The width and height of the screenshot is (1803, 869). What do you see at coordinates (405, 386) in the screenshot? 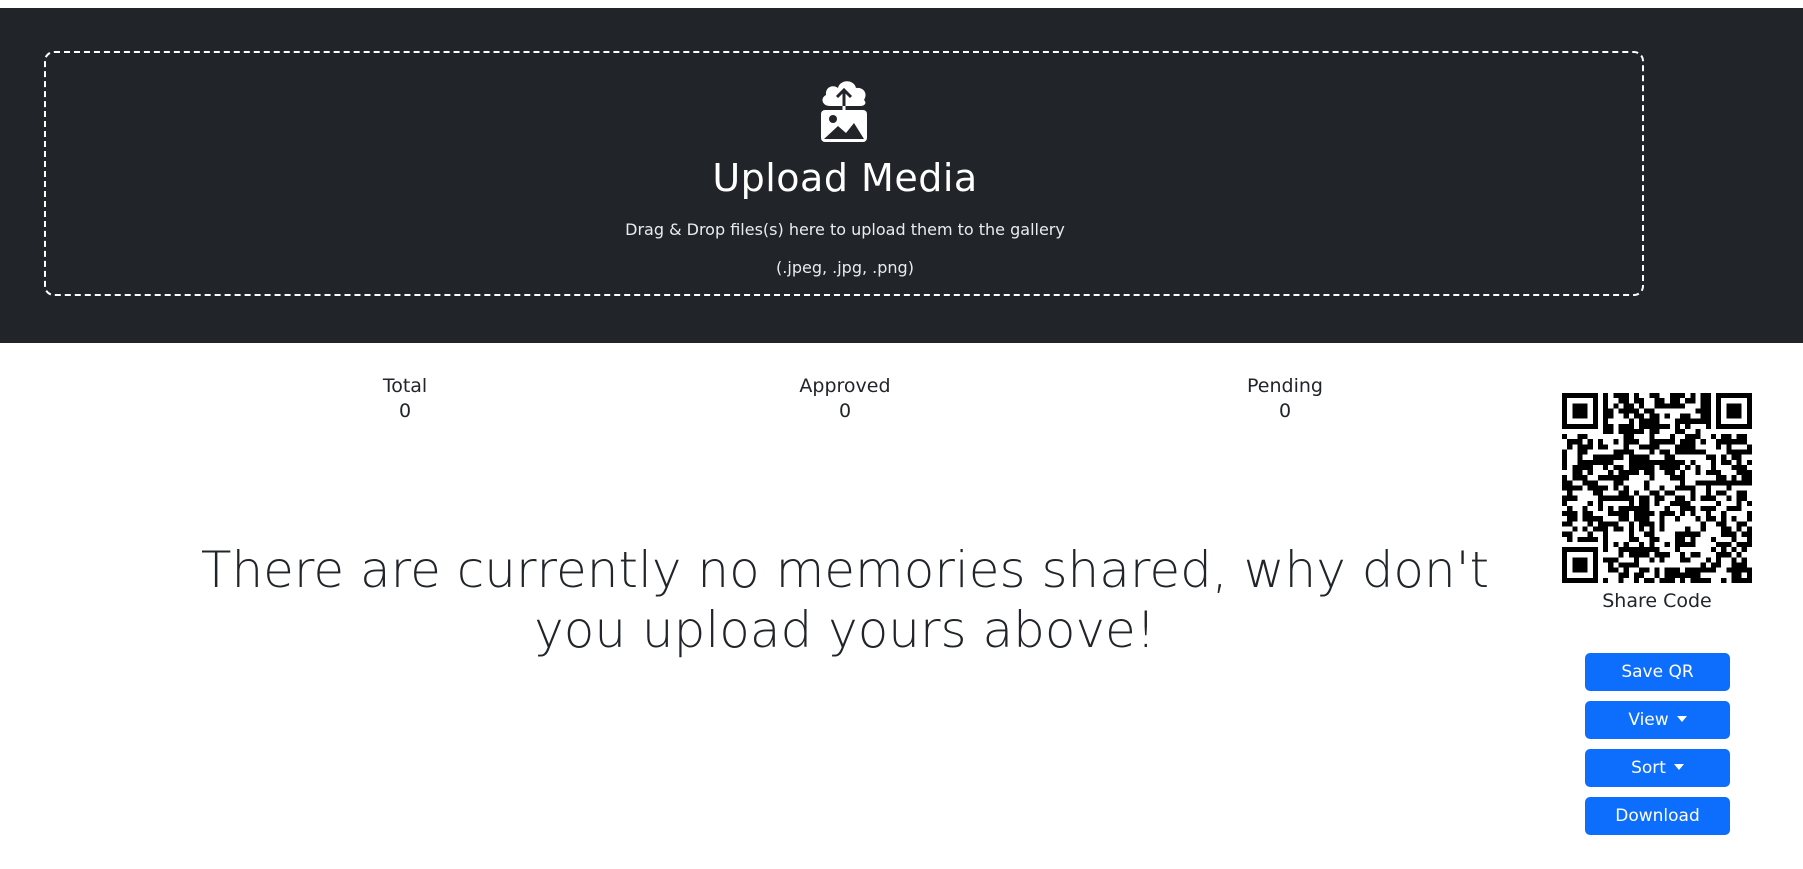
I see `stat-total-label: Total` at bounding box center [405, 386].